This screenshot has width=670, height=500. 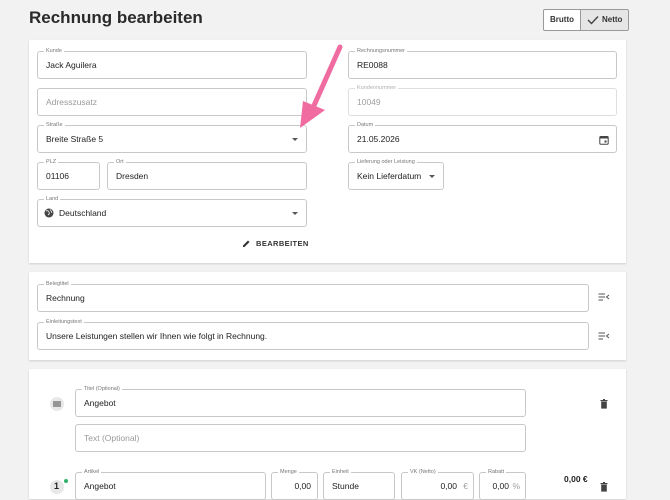 I want to click on land-select: Land Deutschland, so click(x=172, y=211).